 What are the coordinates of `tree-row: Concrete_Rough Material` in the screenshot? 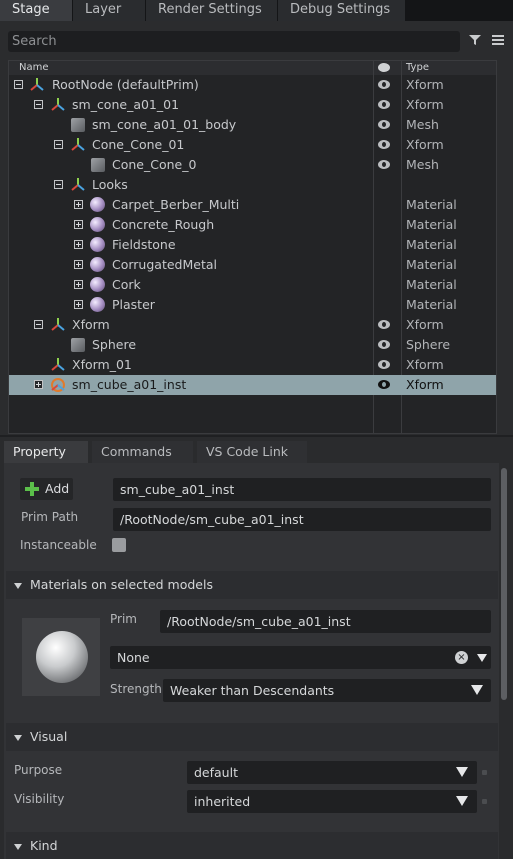 It's located at (252, 225).